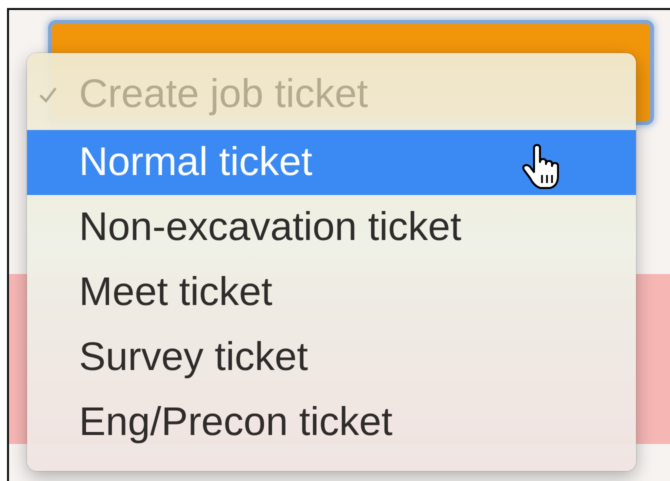 This screenshot has width=670, height=481. What do you see at coordinates (331, 357) in the screenshot?
I see `menu-item: Survey ticket` at bounding box center [331, 357].